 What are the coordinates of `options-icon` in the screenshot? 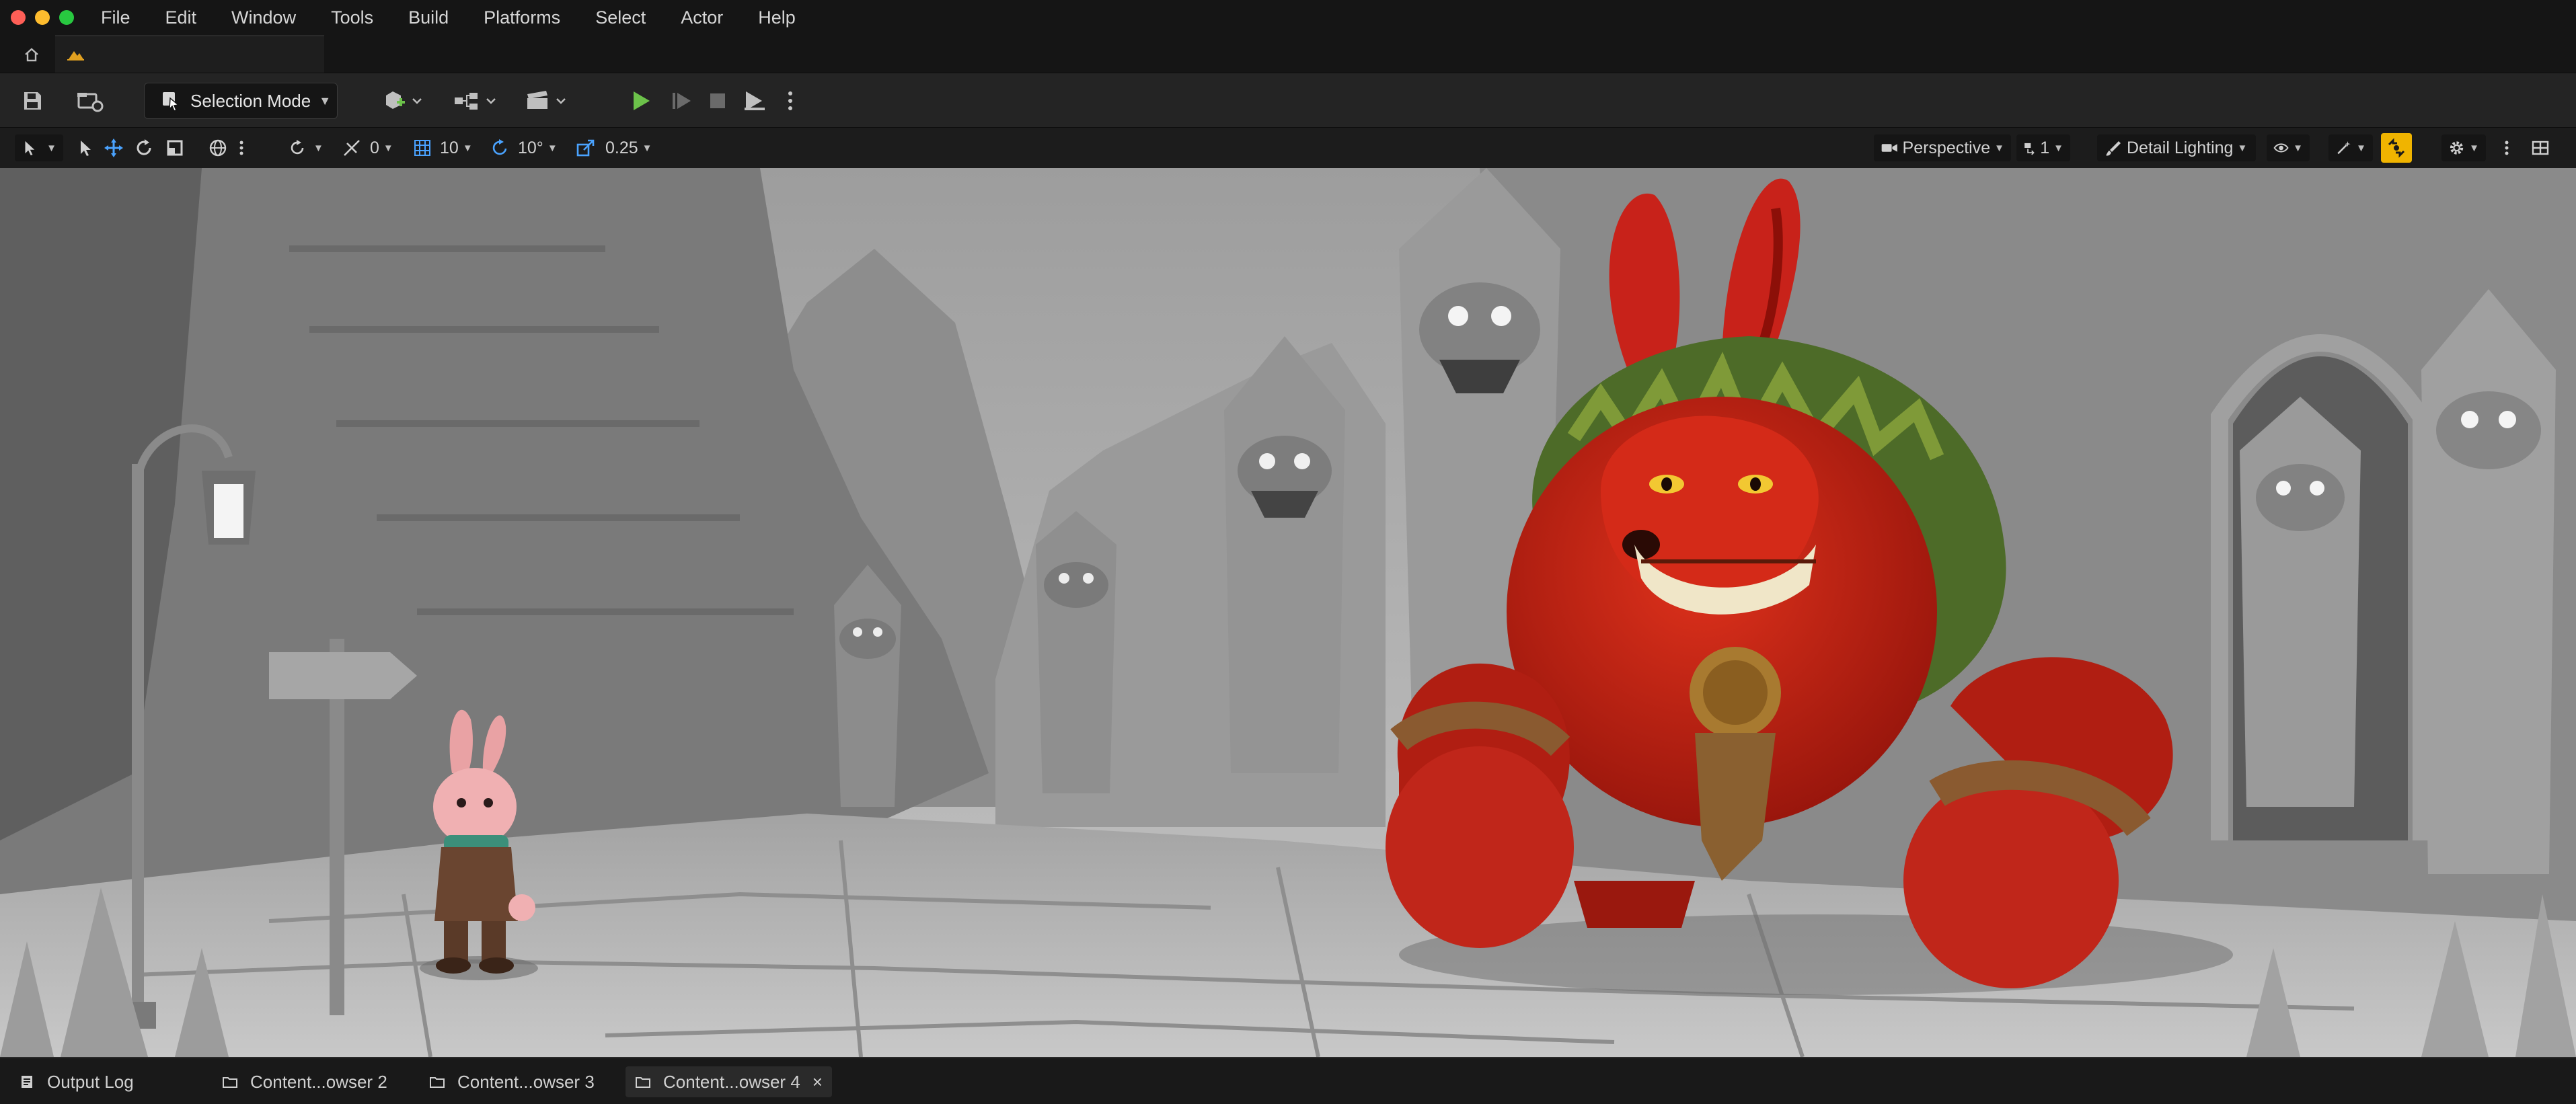 It's located at (790, 100).